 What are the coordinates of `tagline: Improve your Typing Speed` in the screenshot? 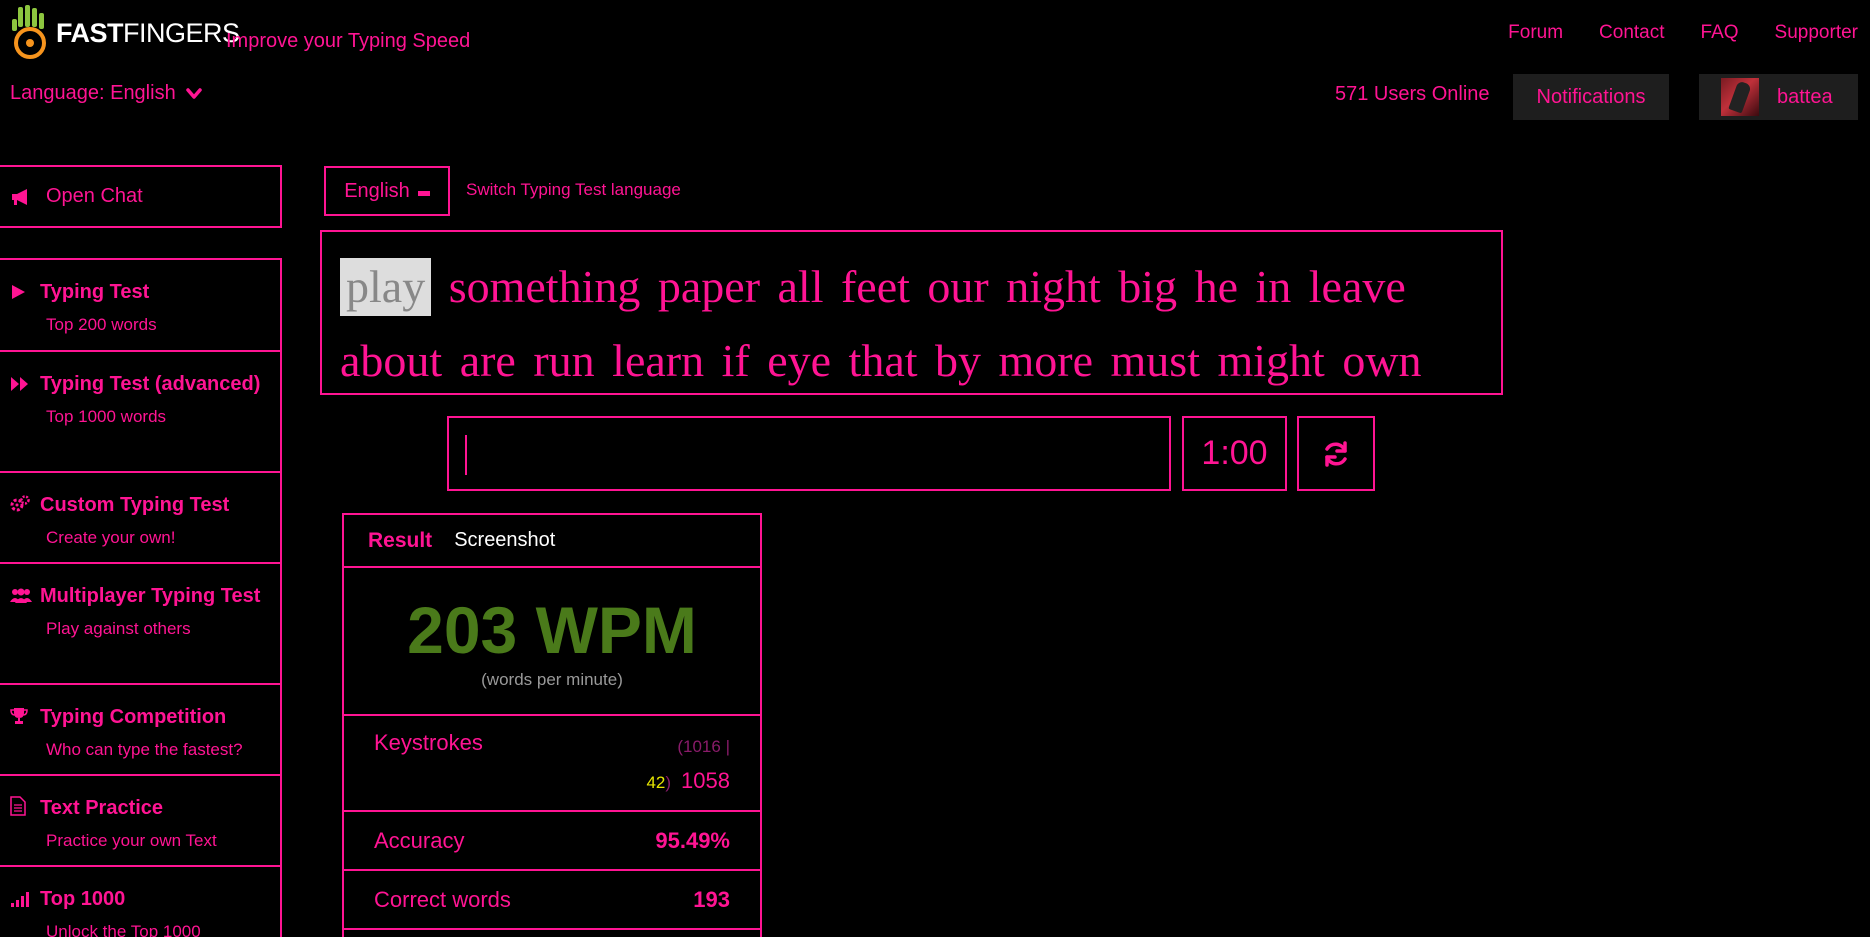 It's located at (348, 41).